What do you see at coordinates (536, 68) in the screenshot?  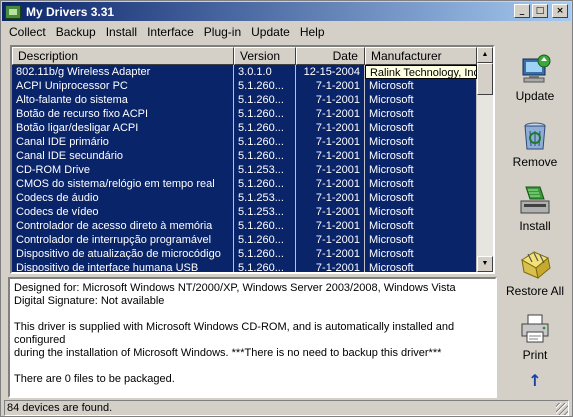 I see `update-icon` at bounding box center [536, 68].